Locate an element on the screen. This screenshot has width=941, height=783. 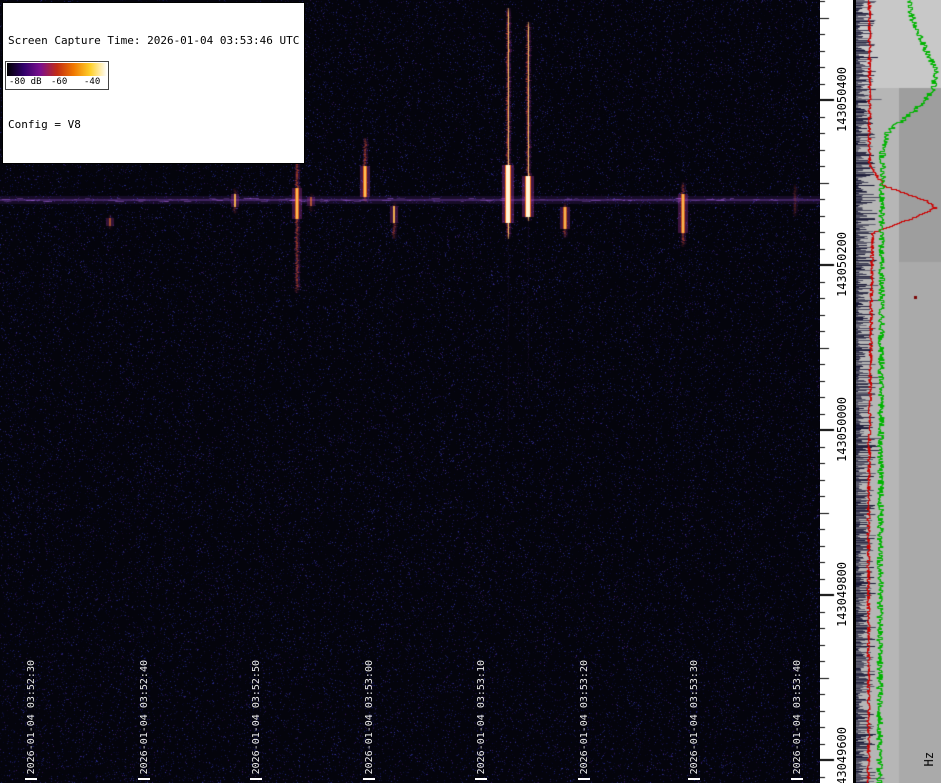
color-scale-legend: -80 dB -60 -40 is located at coordinates (57, 75).